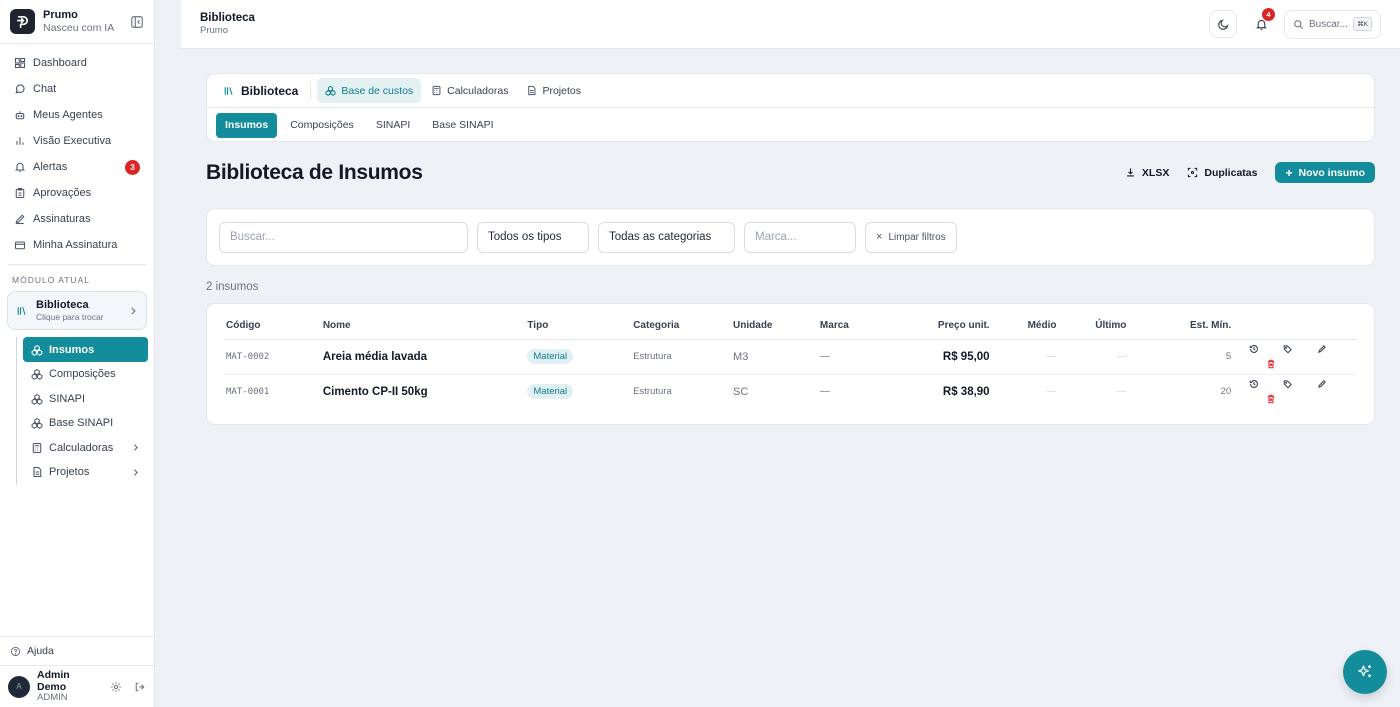 The width and height of the screenshot is (1400, 707). What do you see at coordinates (77, 193) in the screenshot?
I see `sidebar-item-approvals: Aprovações` at bounding box center [77, 193].